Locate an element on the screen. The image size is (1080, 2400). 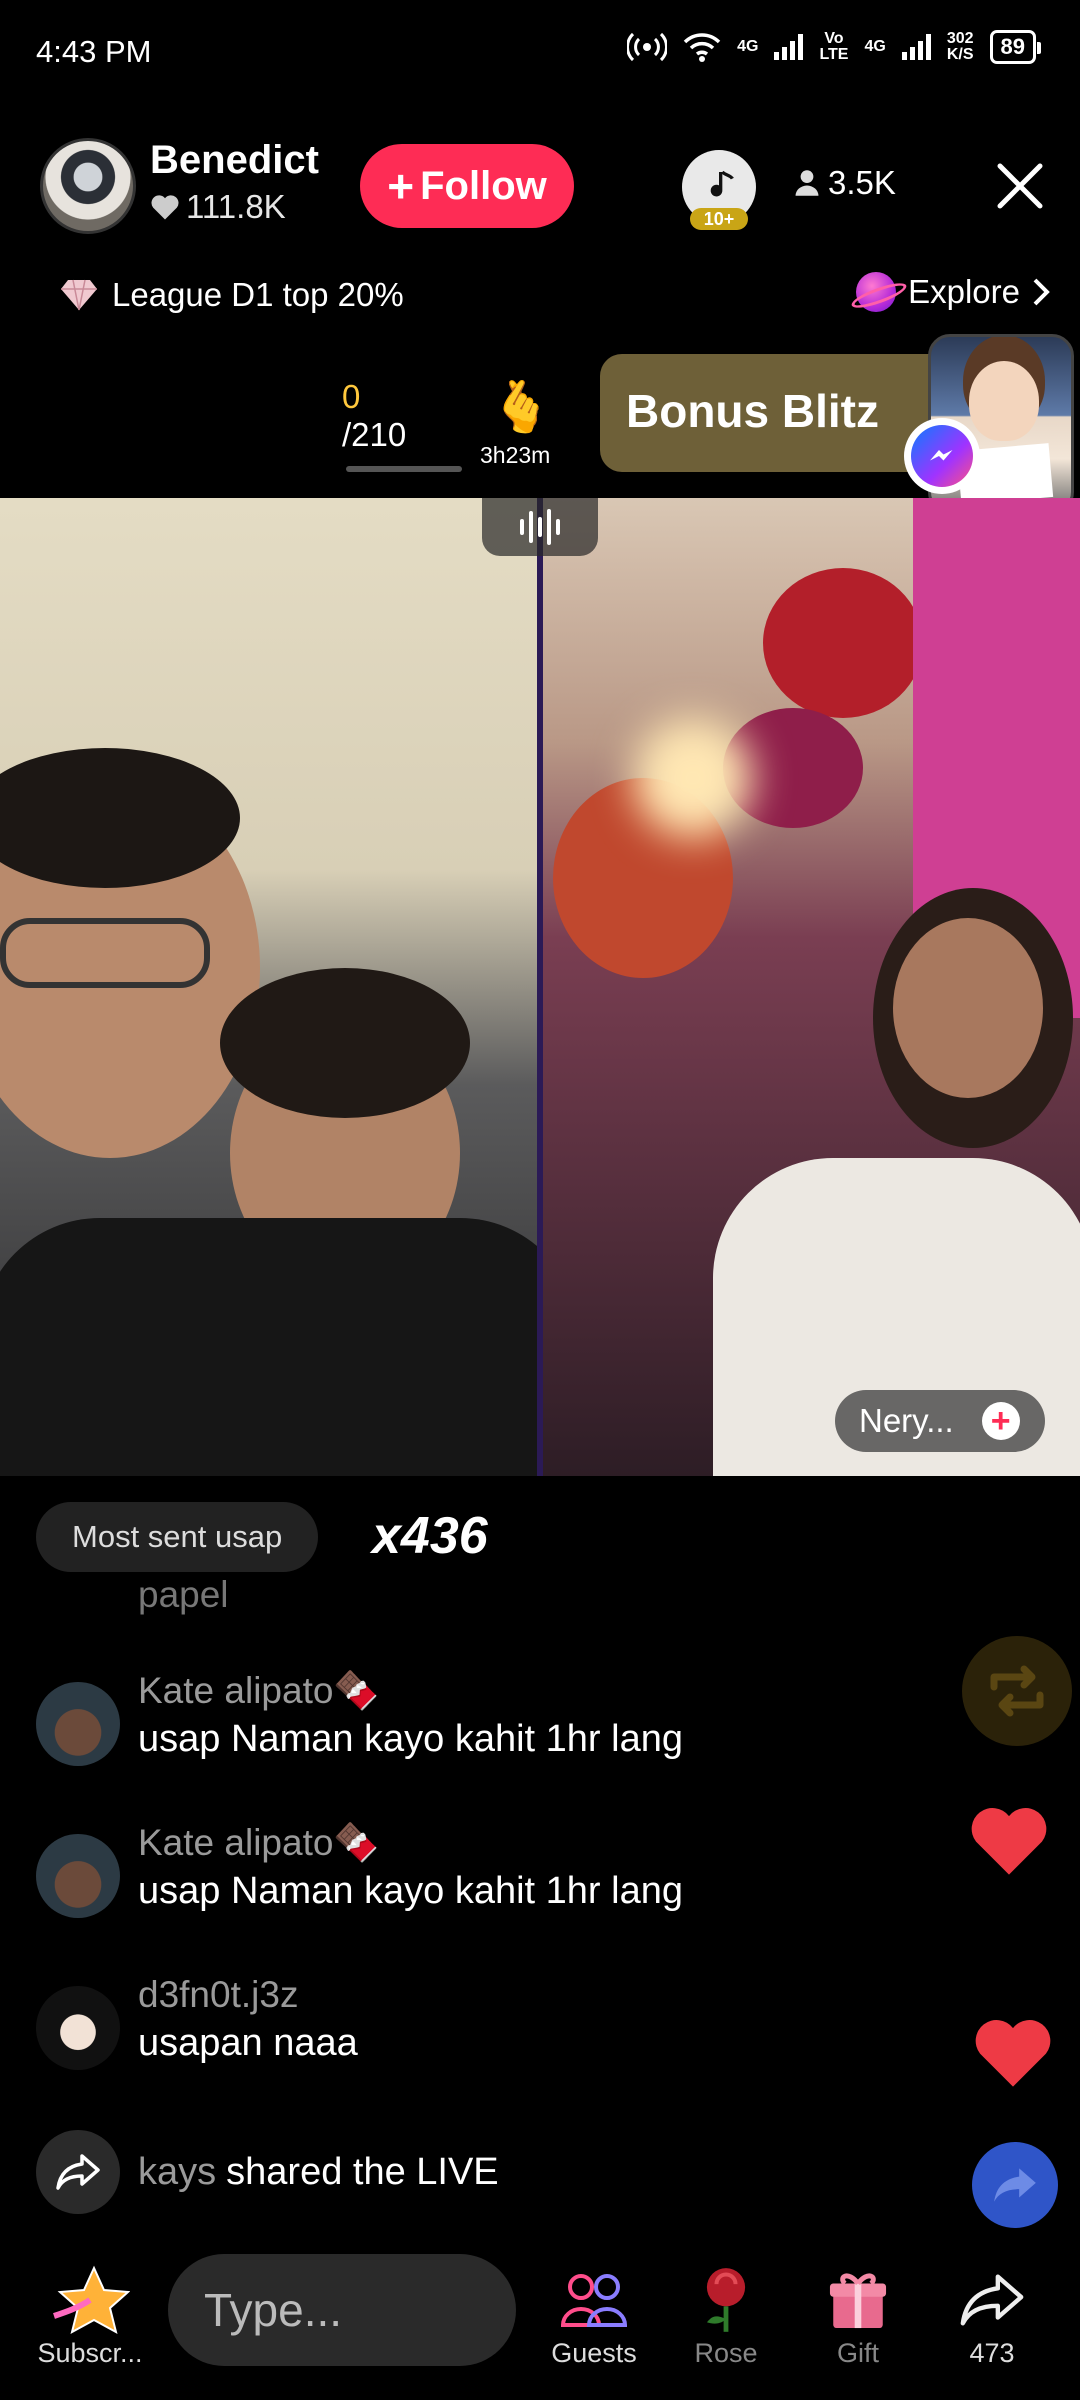
gift-goal: 0 /210 is located at coordinates (374, 416).